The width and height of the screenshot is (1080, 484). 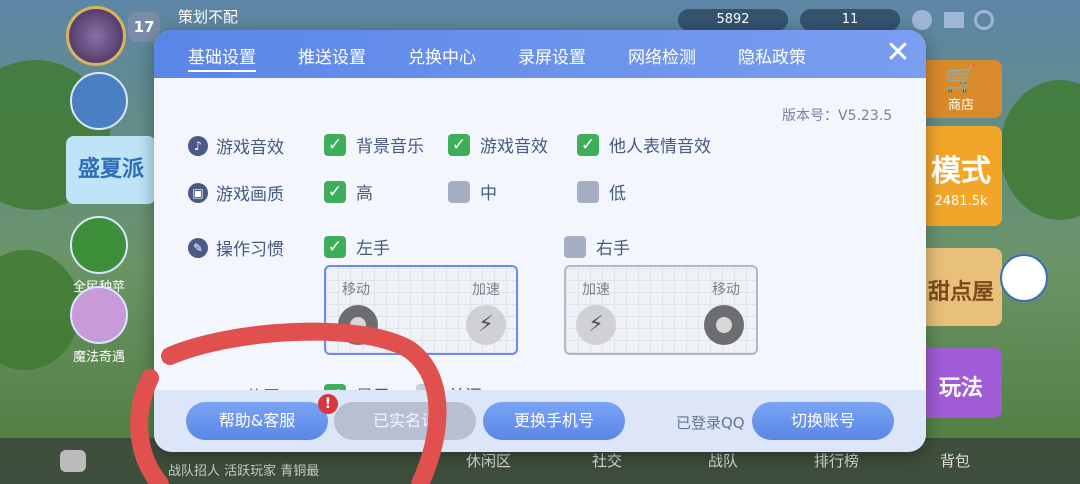 What do you see at coordinates (288, 403) in the screenshot?
I see `red-annotation-mark` at bounding box center [288, 403].